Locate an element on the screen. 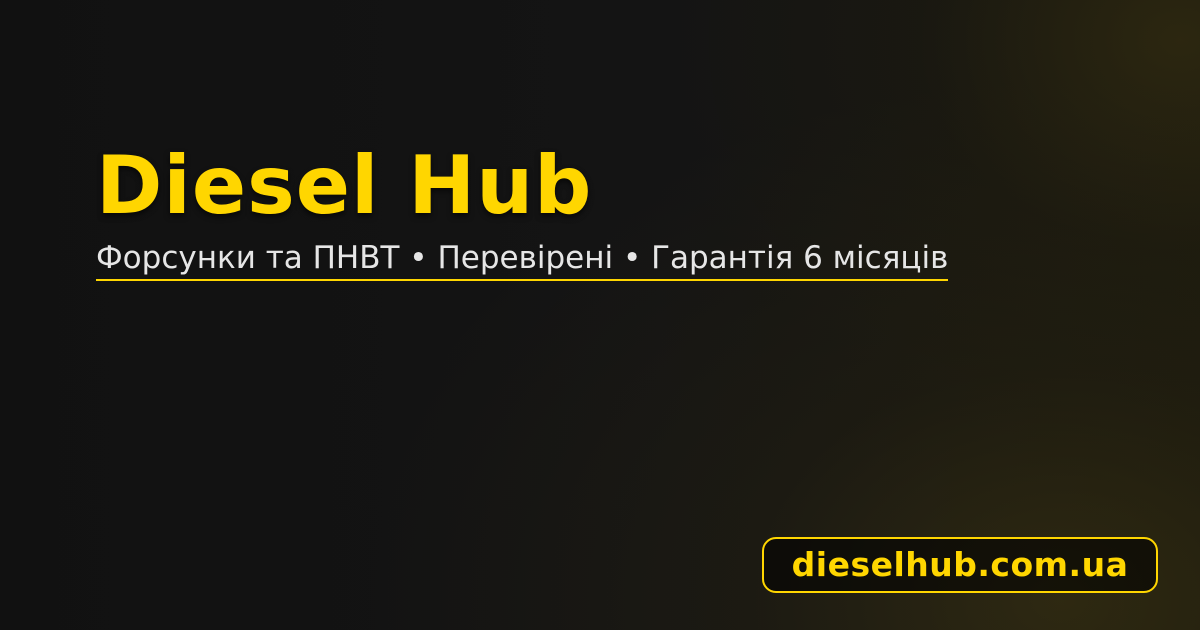 This screenshot has height=630, width=1200. domain-badge: dieselhub.com.ua is located at coordinates (960, 565).